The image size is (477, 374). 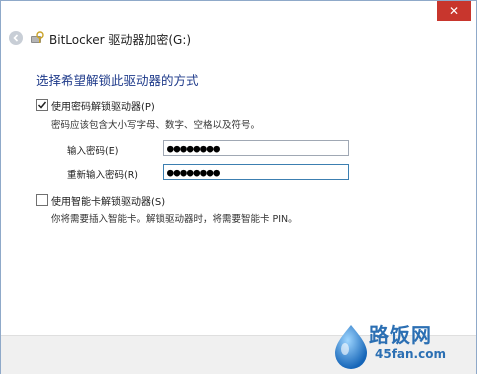 What do you see at coordinates (103, 105) in the screenshot?
I see `password-option-label: 使用密码解锁驱动器(P)` at bounding box center [103, 105].